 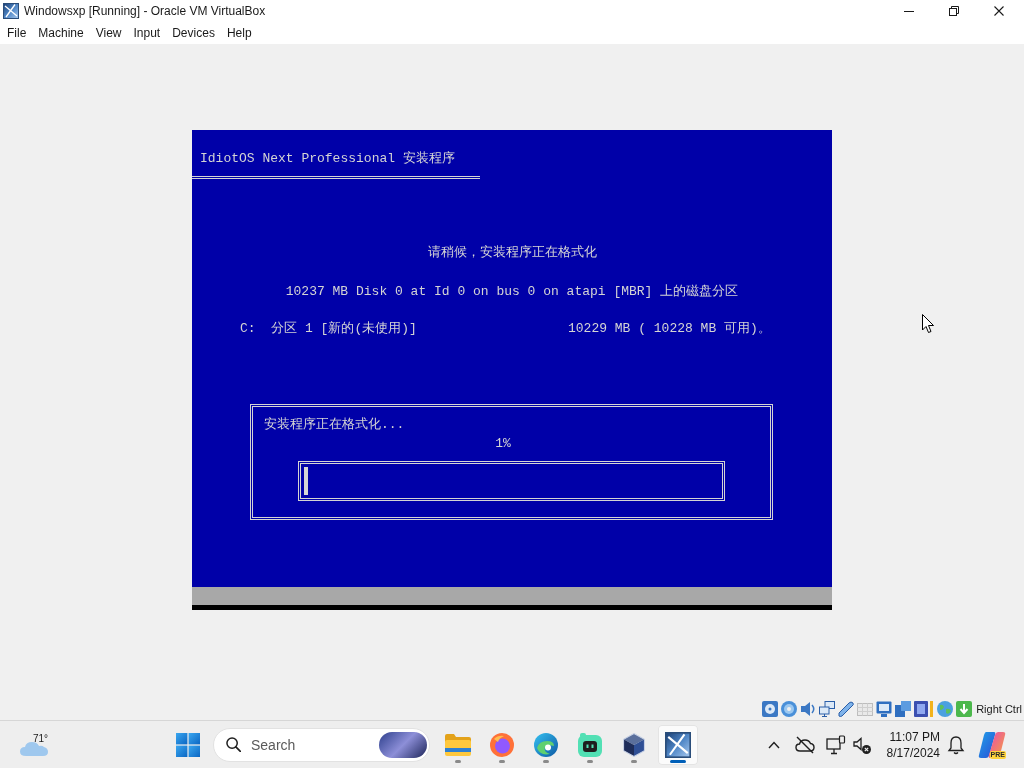 I want to click on bot-face-icon, so click(x=590, y=744).